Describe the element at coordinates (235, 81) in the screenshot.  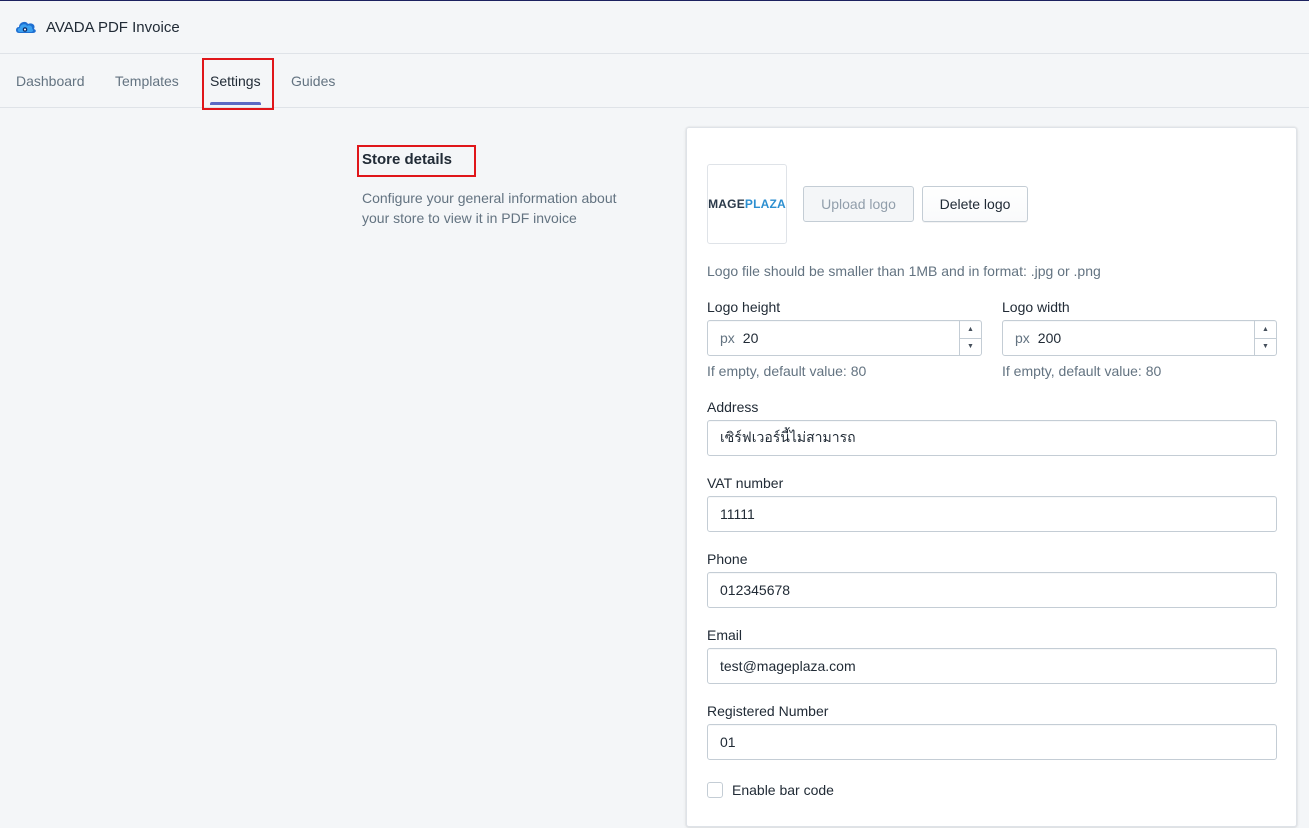
I see `tab-settings: Settings` at that location.